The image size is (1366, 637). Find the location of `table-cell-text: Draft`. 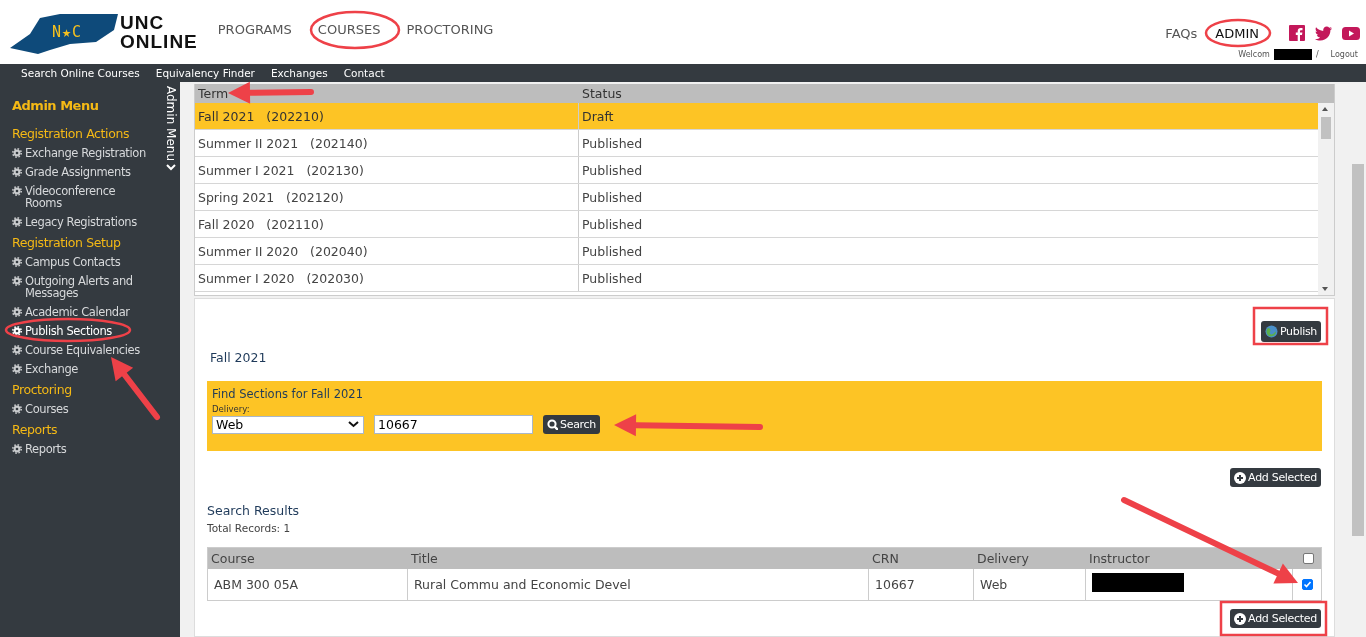

table-cell-text: Draft is located at coordinates (598, 116).